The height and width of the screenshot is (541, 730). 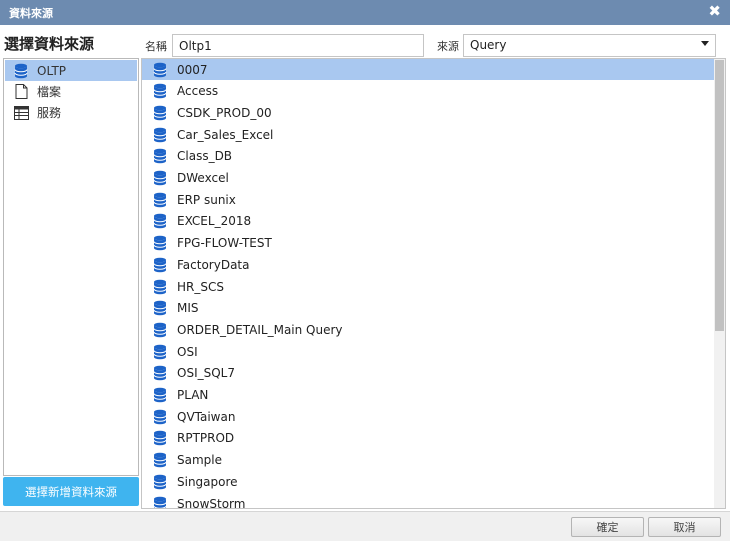 What do you see at coordinates (428, 416) in the screenshot?
I see `list-item: QVTaiwan` at bounding box center [428, 416].